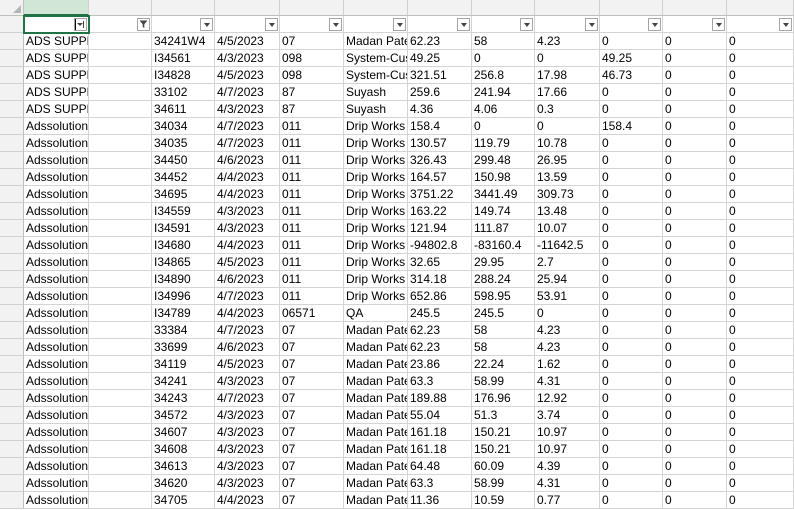 The image size is (794, 510). I want to click on table-cell-c: 33699, so click(183, 347).